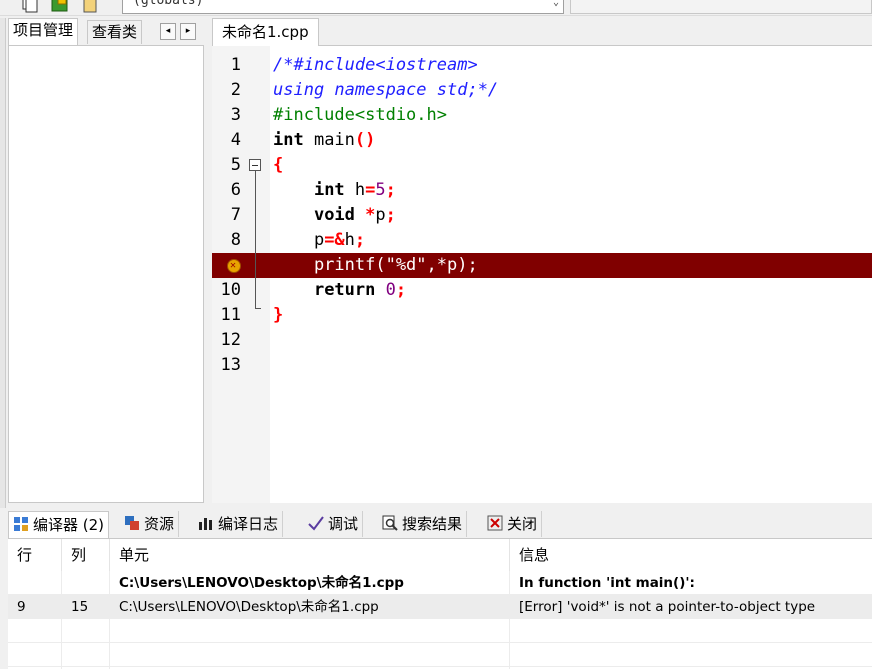  Describe the element at coordinates (168, 31) in the screenshot. I see `tab-scroll-left-button: ◂` at that location.